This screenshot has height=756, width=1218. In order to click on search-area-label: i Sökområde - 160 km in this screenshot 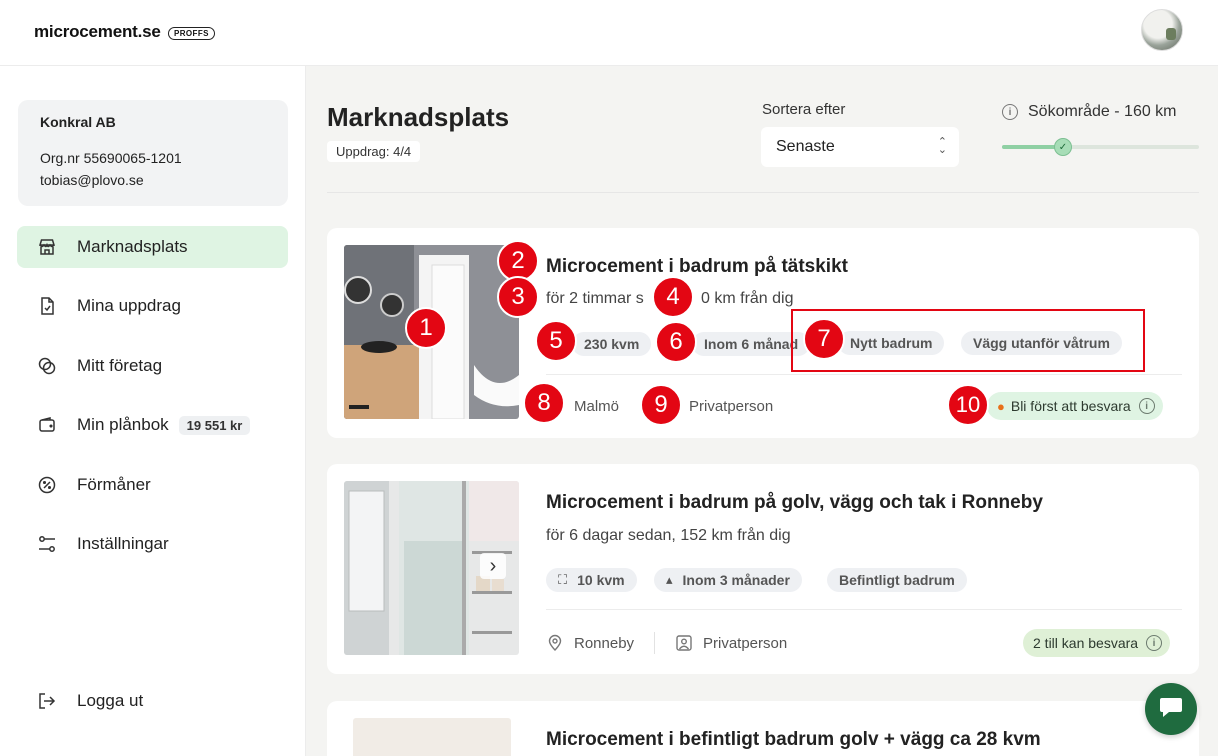, I will do `click(1089, 112)`.